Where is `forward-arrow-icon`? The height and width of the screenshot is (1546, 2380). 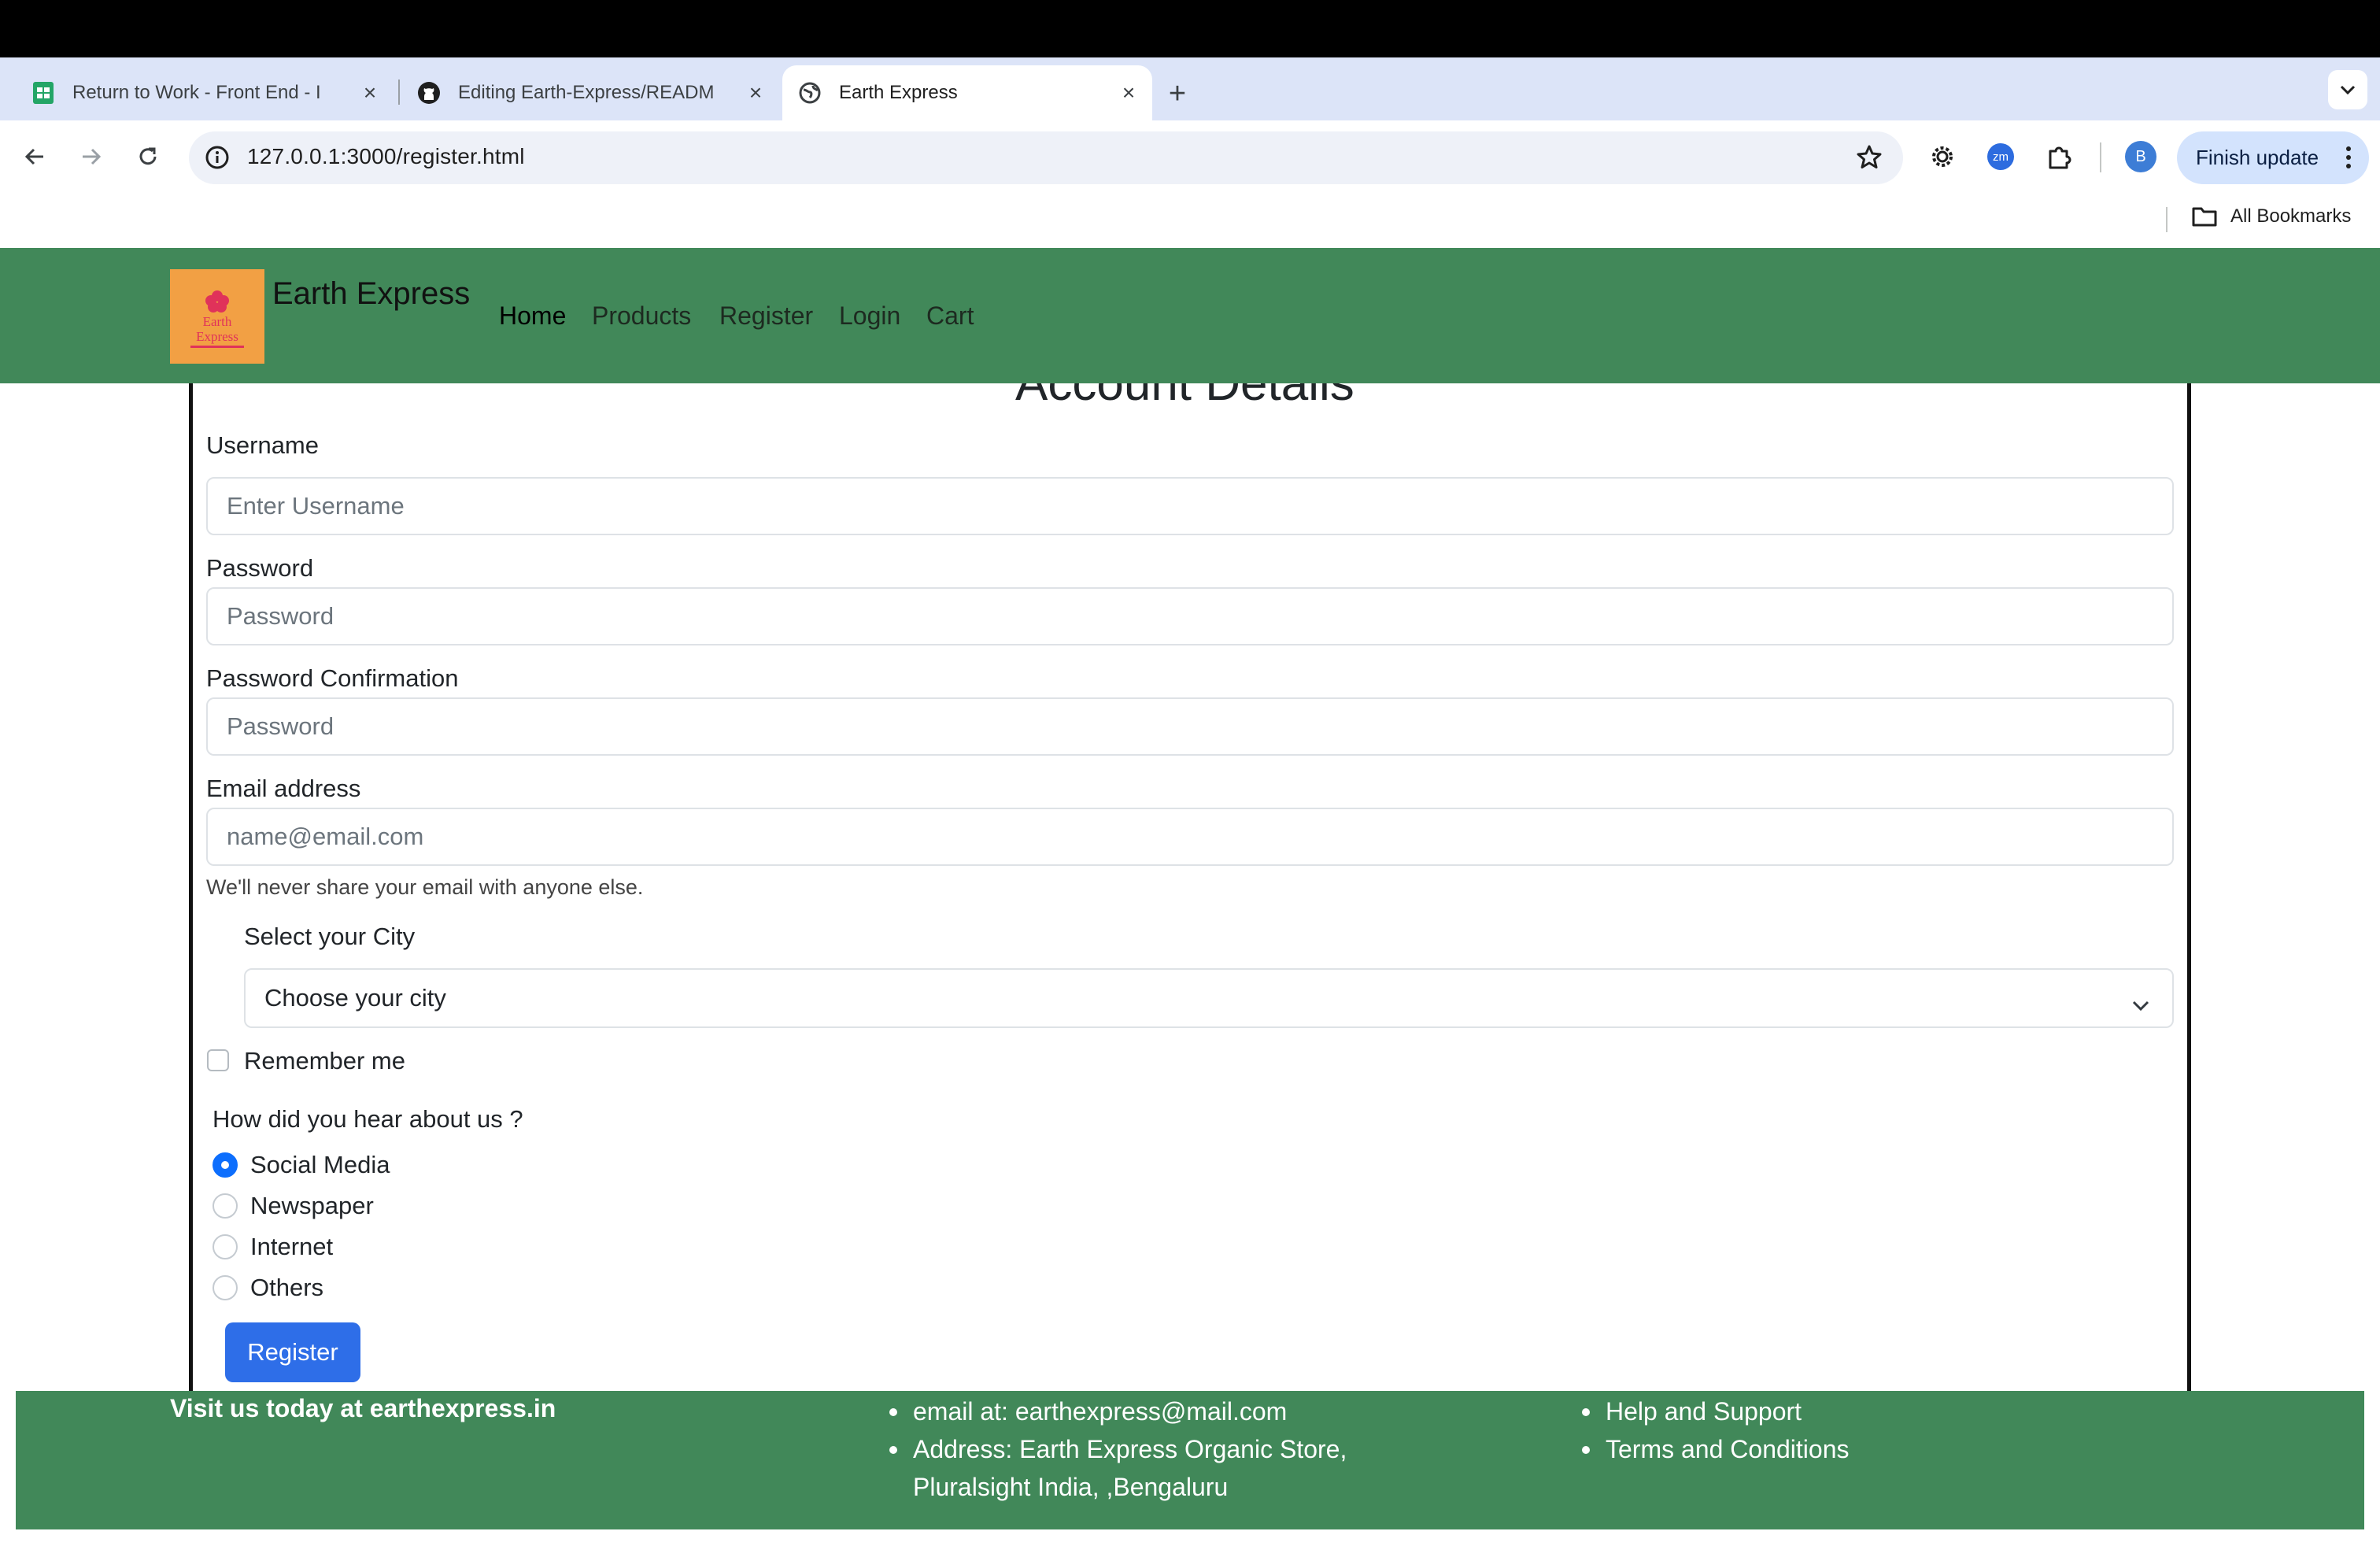 forward-arrow-icon is located at coordinates (92, 156).